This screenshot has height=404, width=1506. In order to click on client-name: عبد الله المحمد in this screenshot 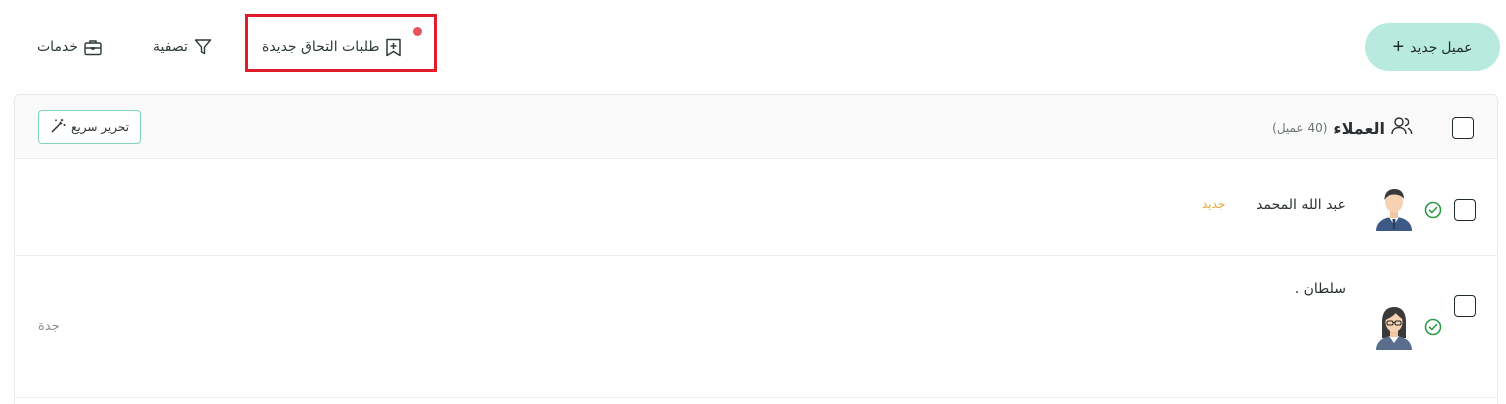, I will do `click(1295, 205)`.